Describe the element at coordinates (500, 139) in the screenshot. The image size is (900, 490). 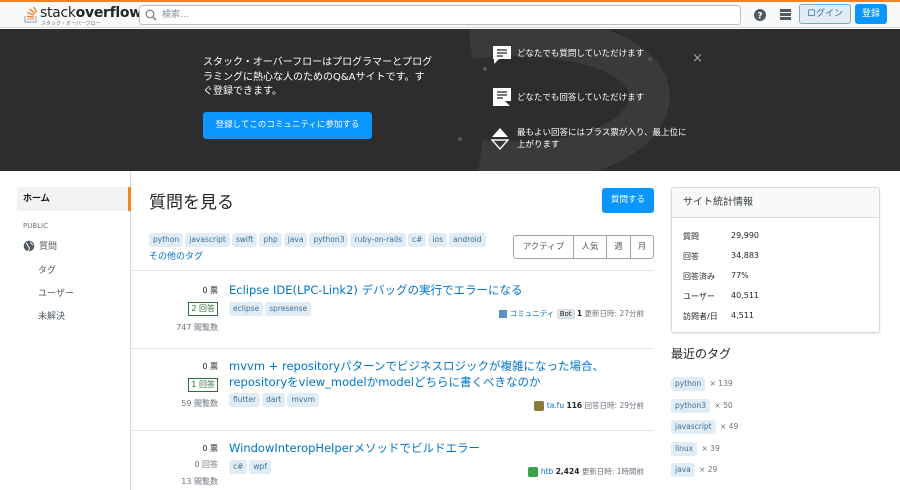
I see `vote-arrows-icon` at that location.